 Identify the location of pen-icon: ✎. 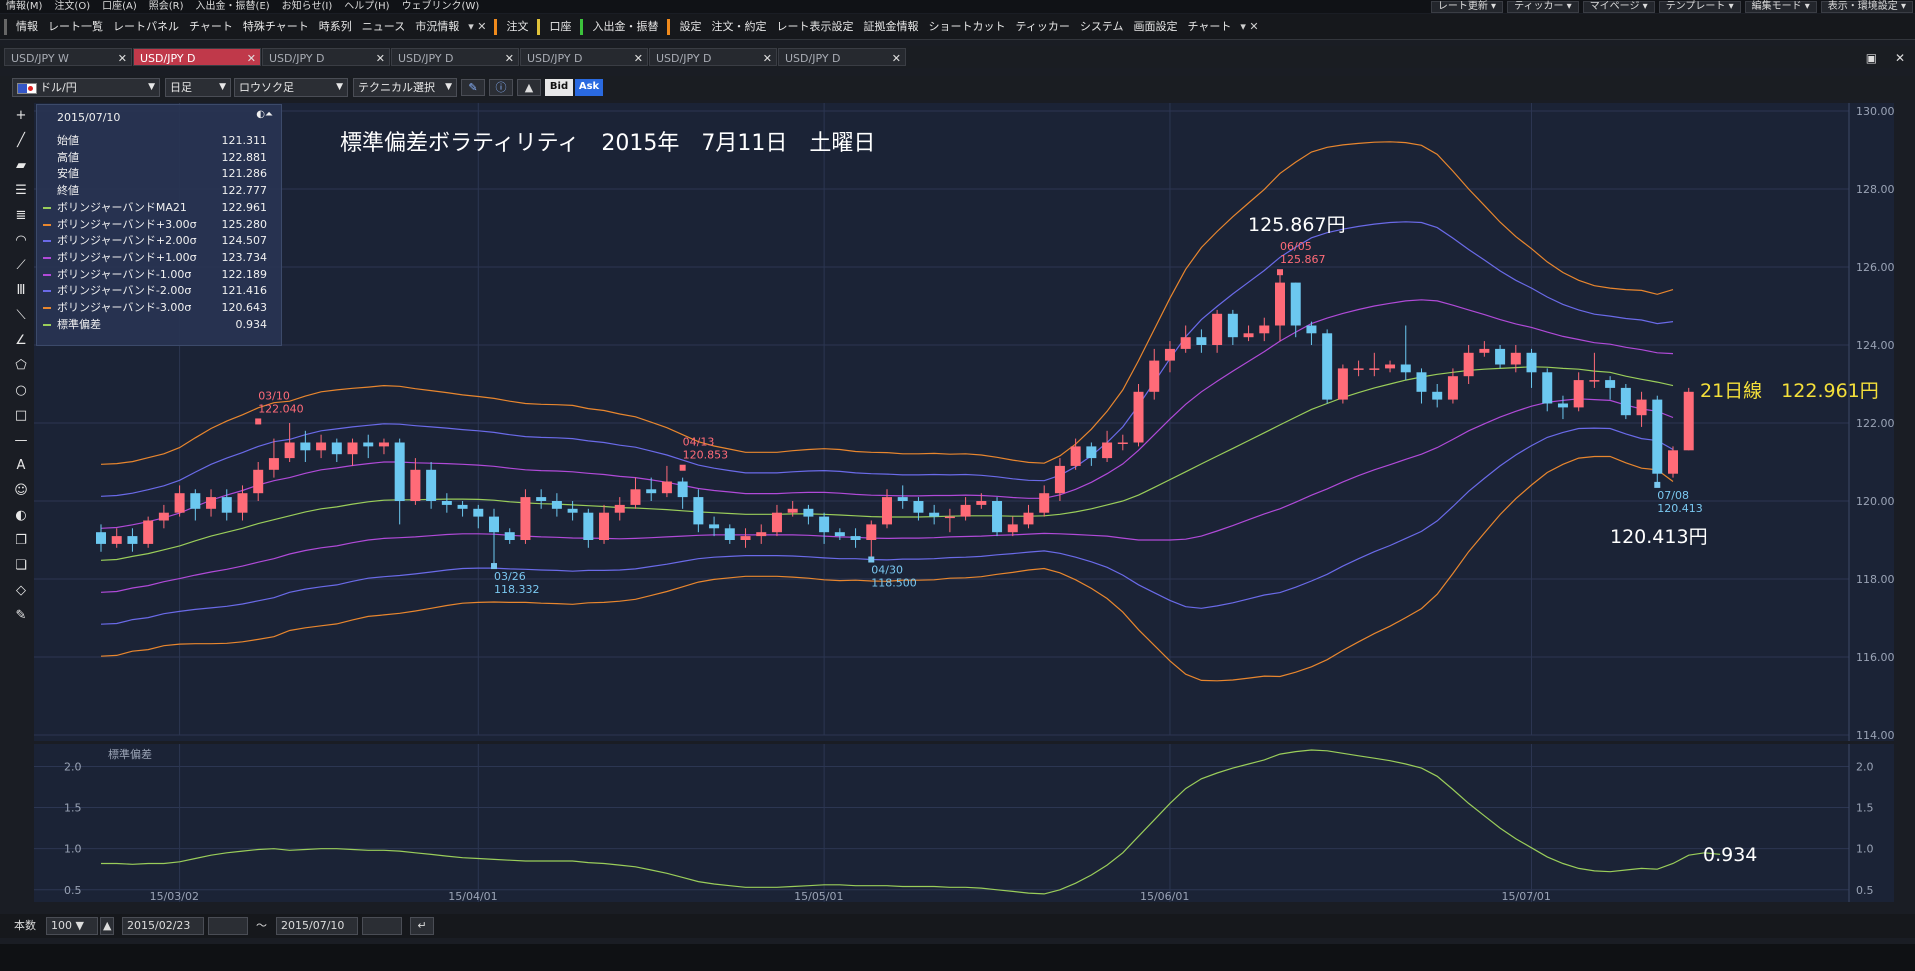
(473, 87).